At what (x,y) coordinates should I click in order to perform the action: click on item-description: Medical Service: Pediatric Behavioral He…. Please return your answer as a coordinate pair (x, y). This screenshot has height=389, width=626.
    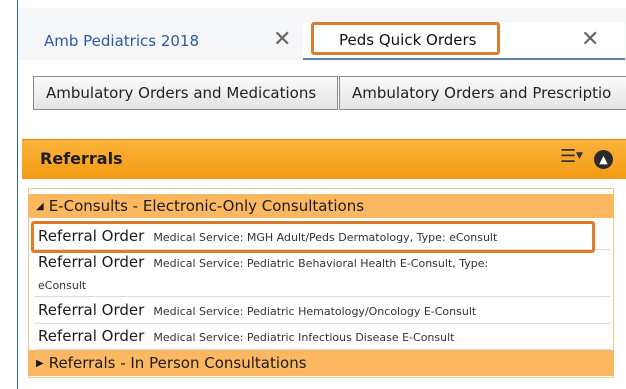
    Looking at the image, I should click on (321, 263).